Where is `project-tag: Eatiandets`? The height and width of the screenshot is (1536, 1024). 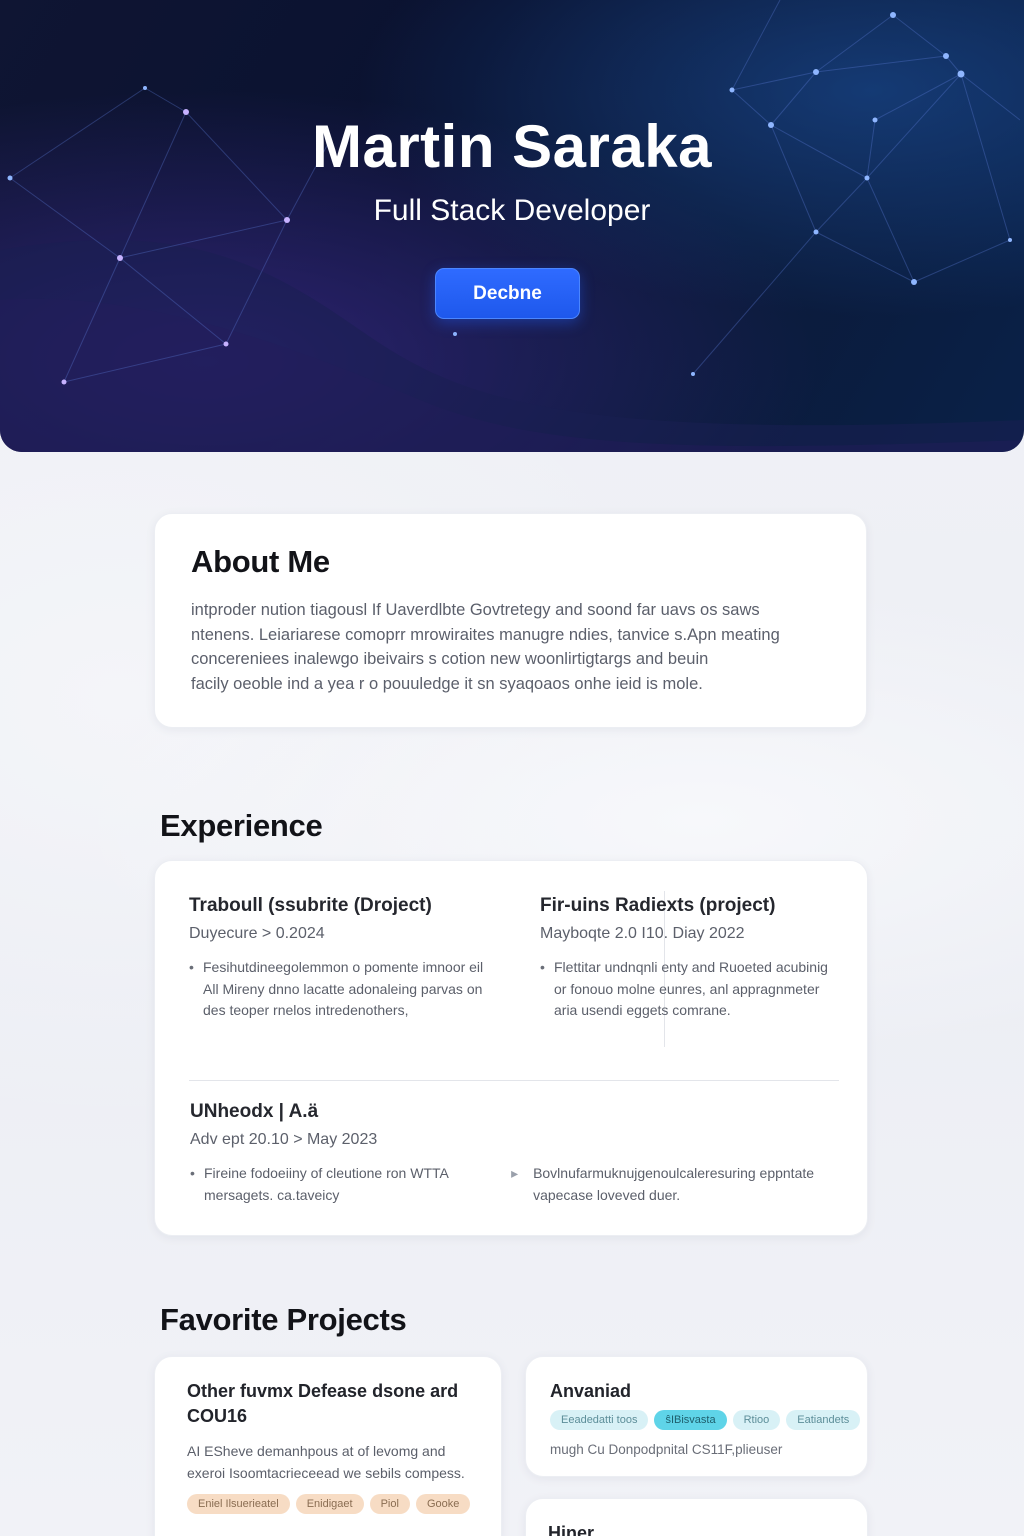 project-tag: Eatiandets is located at coordinates (823, 1420).